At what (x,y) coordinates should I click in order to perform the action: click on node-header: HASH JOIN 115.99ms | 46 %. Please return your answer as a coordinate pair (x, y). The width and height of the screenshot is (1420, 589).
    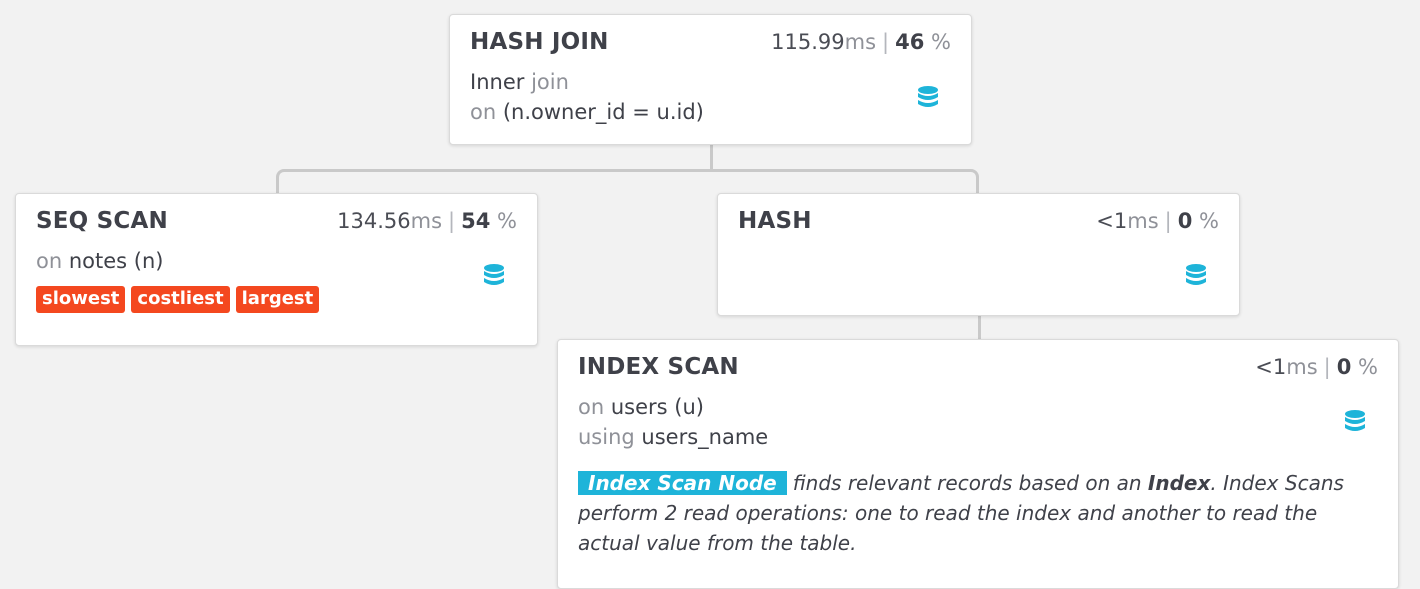
    Looking at the image, I should click on (710, 42).